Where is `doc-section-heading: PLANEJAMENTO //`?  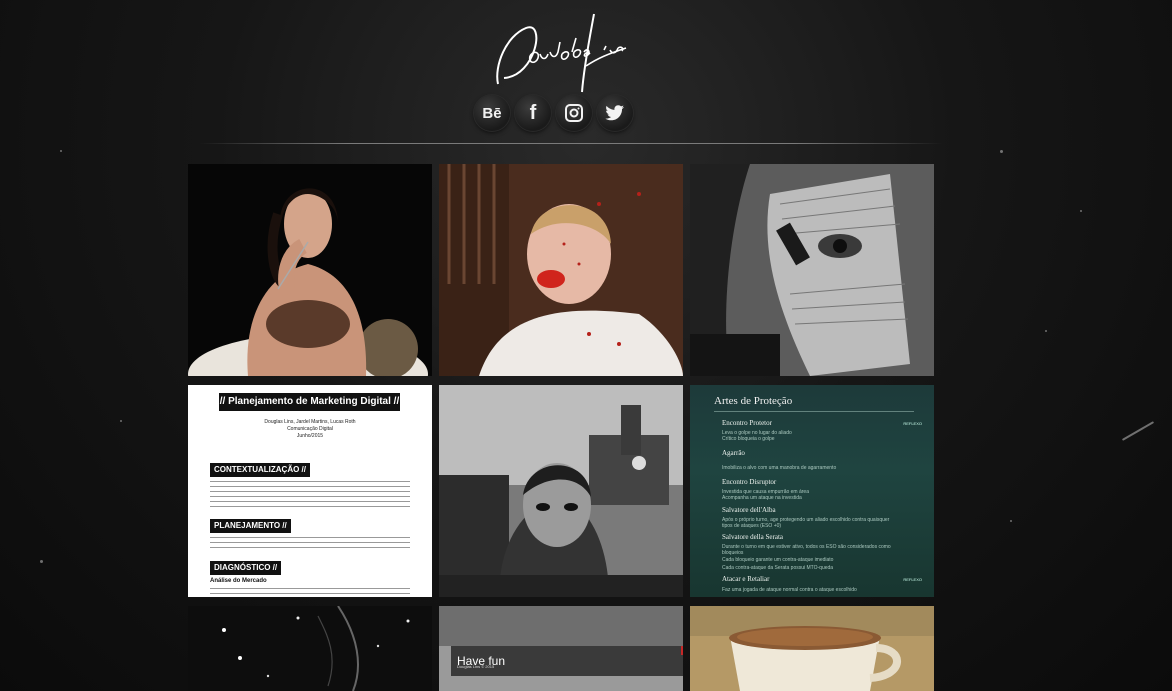
doc-section-heading: PLANEJAMENTO // is located at coordinates (250, 526).